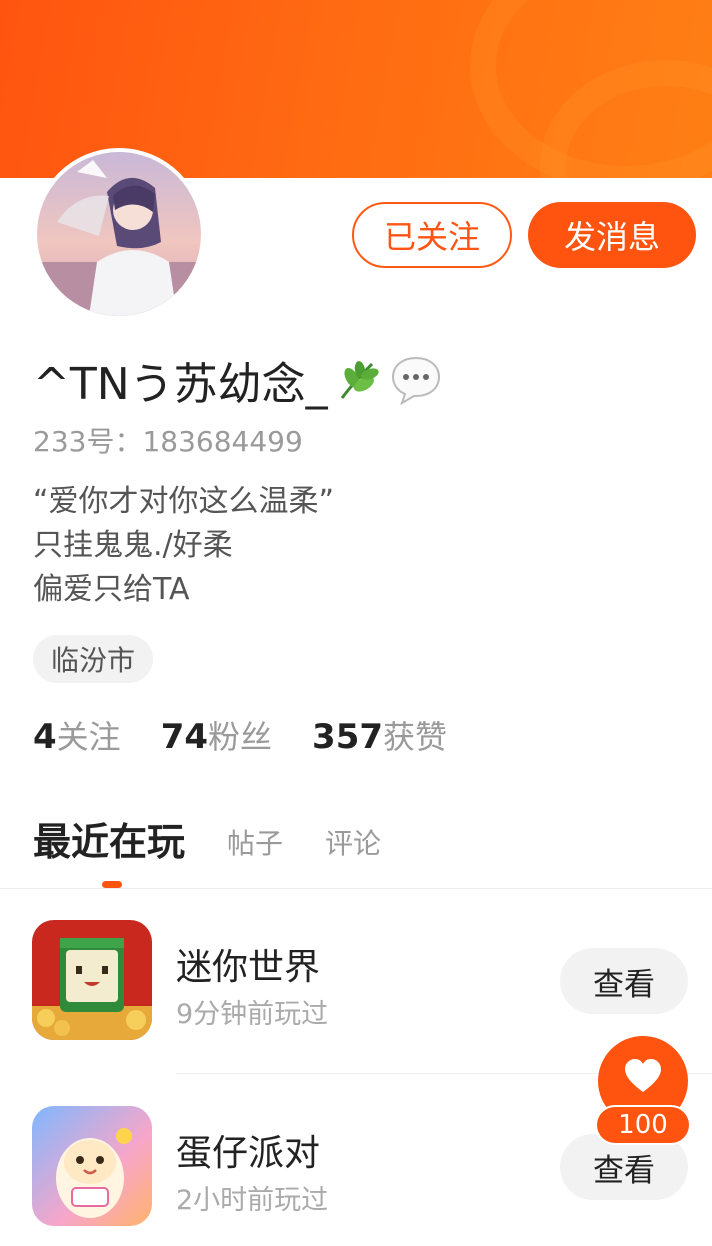  I want to click on chat-bubble-icon, so click(416, 380).